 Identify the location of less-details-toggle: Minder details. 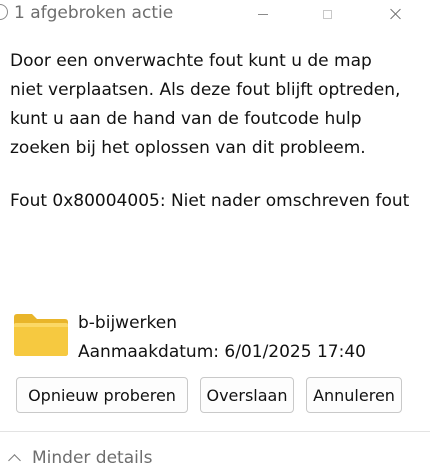
(80, 458).